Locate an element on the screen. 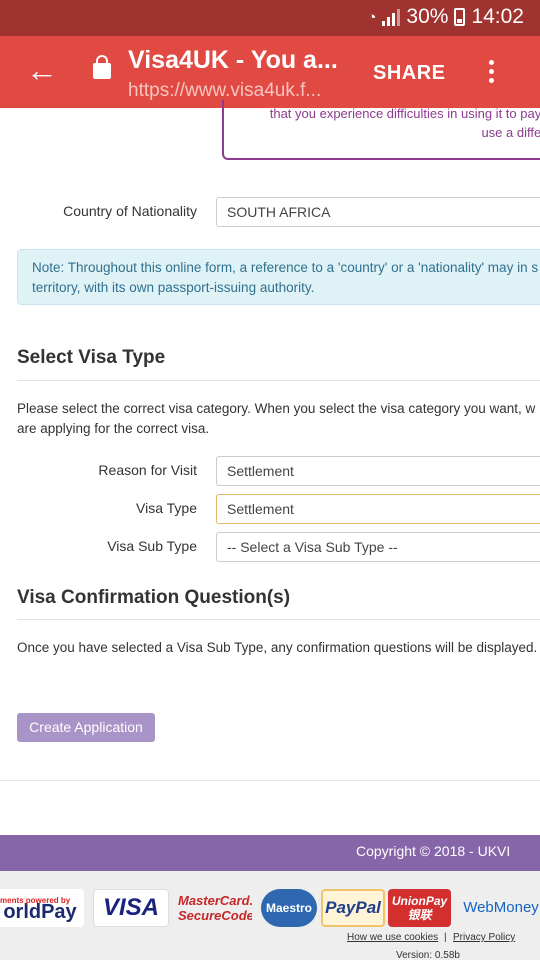 The width and height of the screenshot is (540, 960). reason-select: Settlement is located at coordinates (378, 471).